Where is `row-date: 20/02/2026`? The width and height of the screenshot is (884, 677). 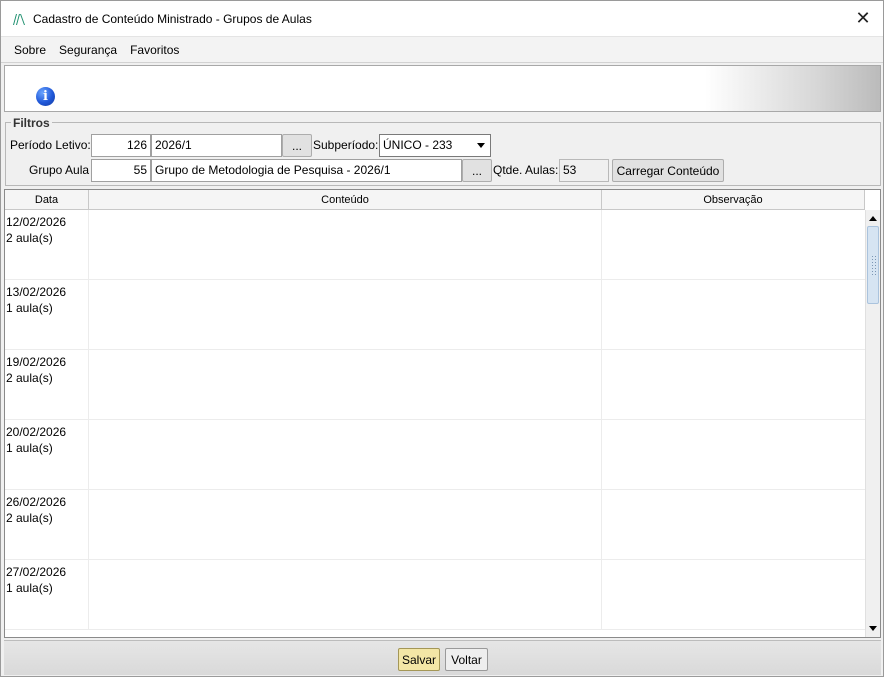
row-date: 20/02/2026 is located at coordinates (36, 432).